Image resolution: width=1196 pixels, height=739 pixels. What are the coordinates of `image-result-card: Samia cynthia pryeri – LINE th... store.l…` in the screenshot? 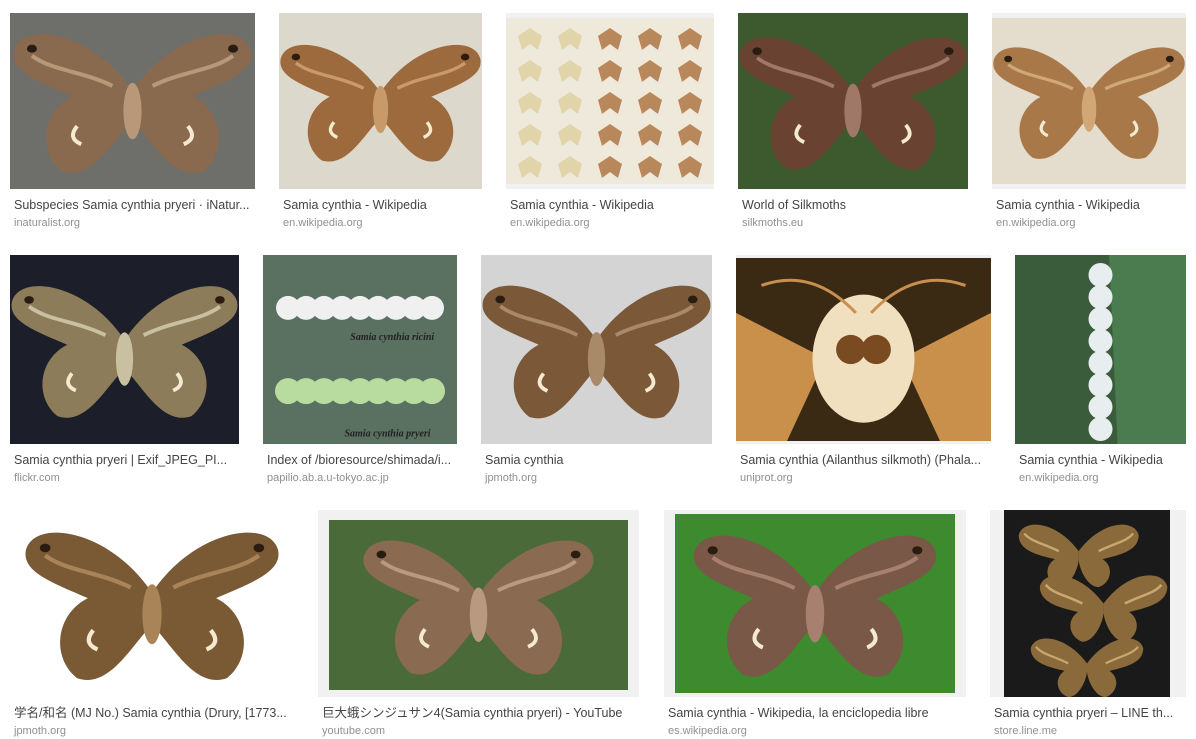 It's located at (1088, 624).